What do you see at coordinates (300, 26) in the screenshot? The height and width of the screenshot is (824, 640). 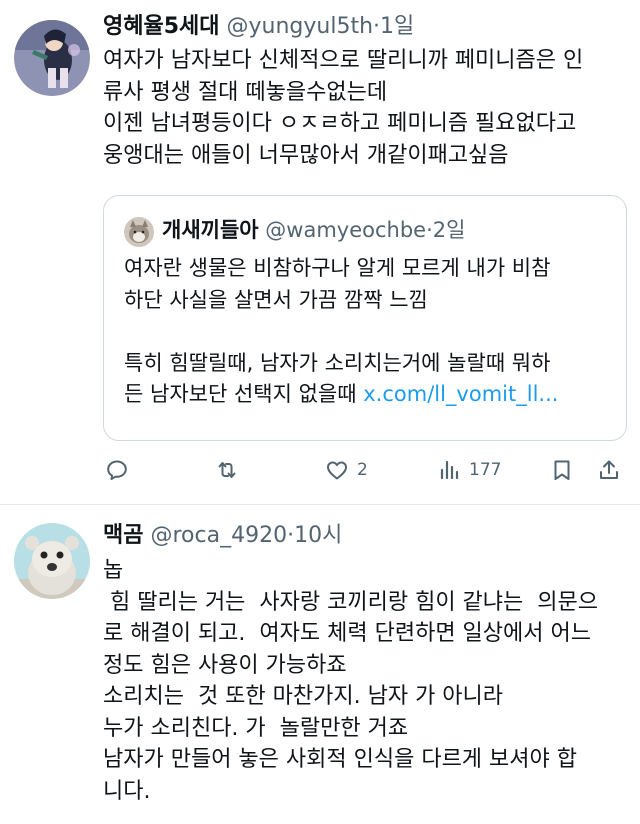 I see `user-handle: @yungyul5th` at bounding box center [300, 26].